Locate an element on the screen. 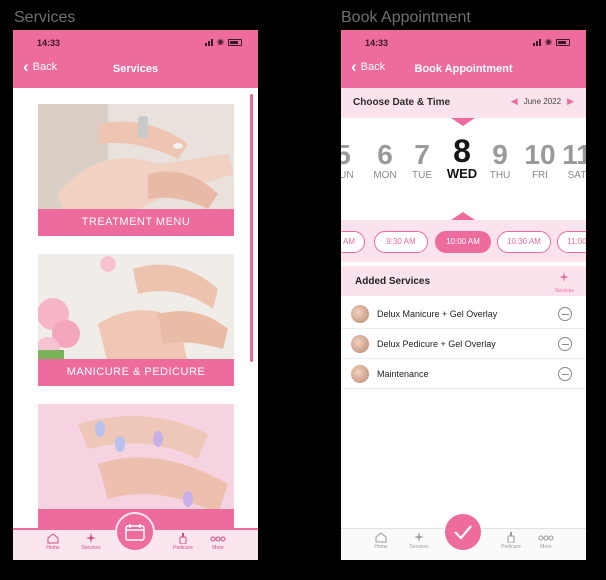  day-name: TUE is located at coordinates (422, 175).